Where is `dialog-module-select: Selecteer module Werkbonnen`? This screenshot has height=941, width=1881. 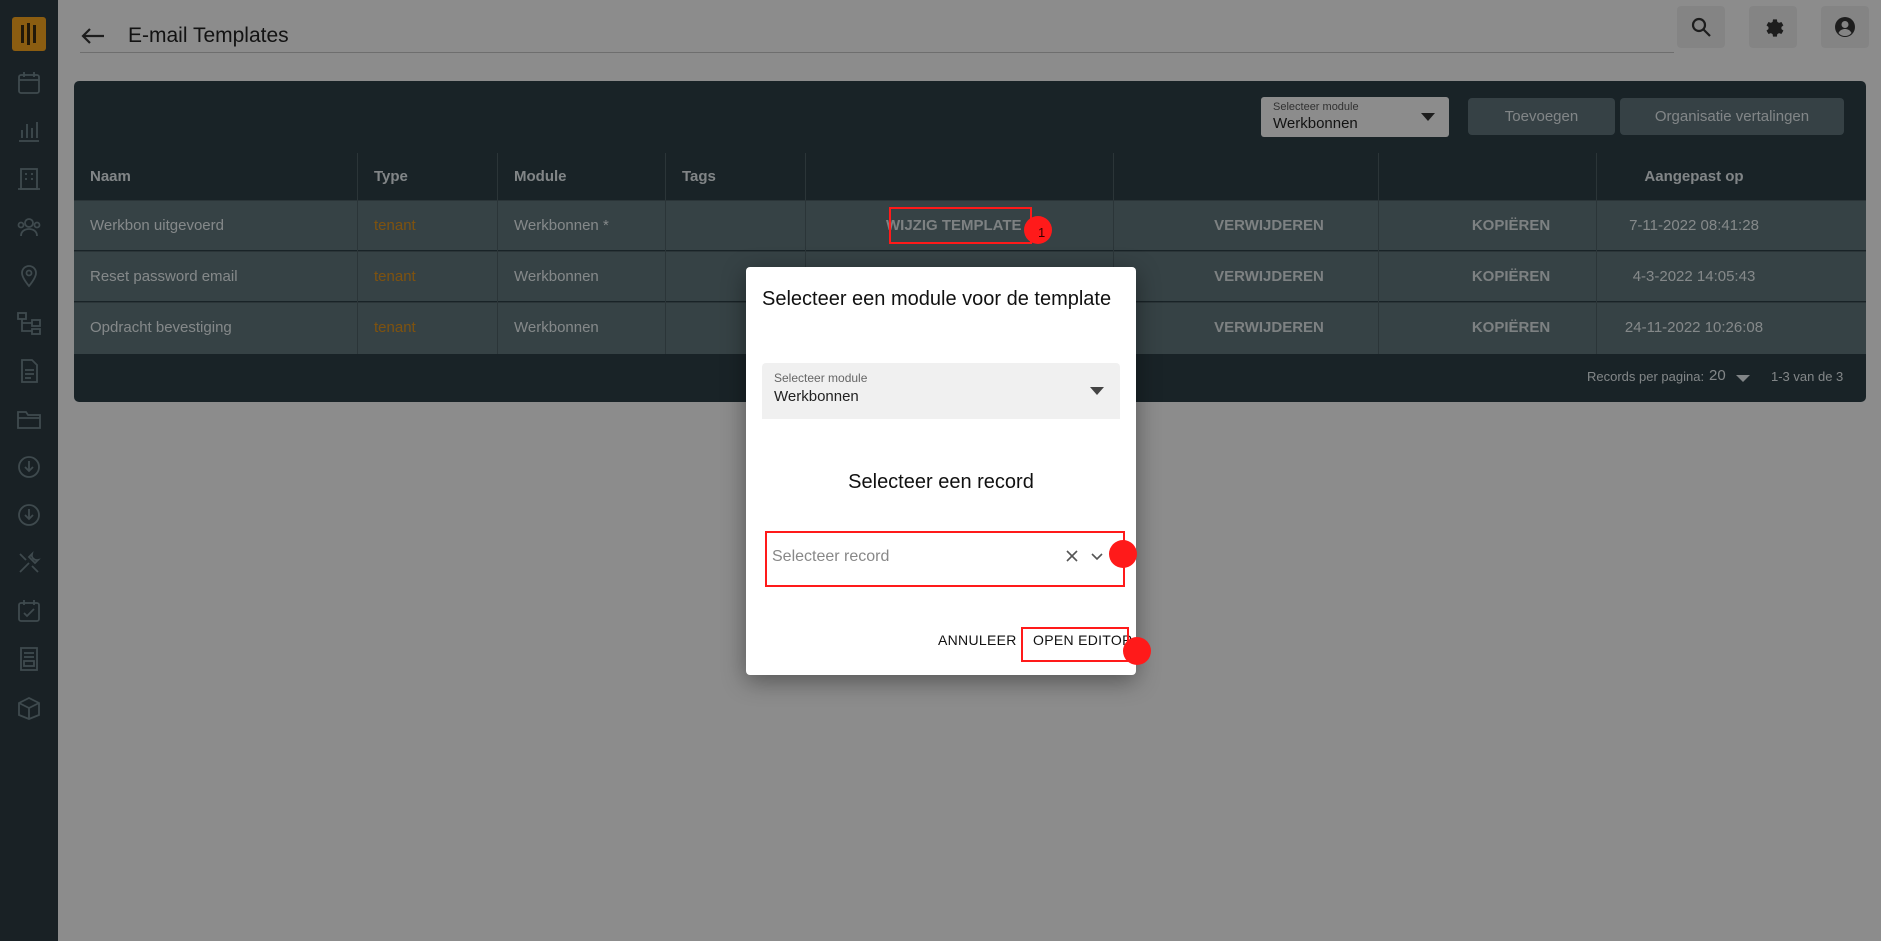 dialog-module-select: Selecteer module Werkbonnen is located at coordinates (941, 391).